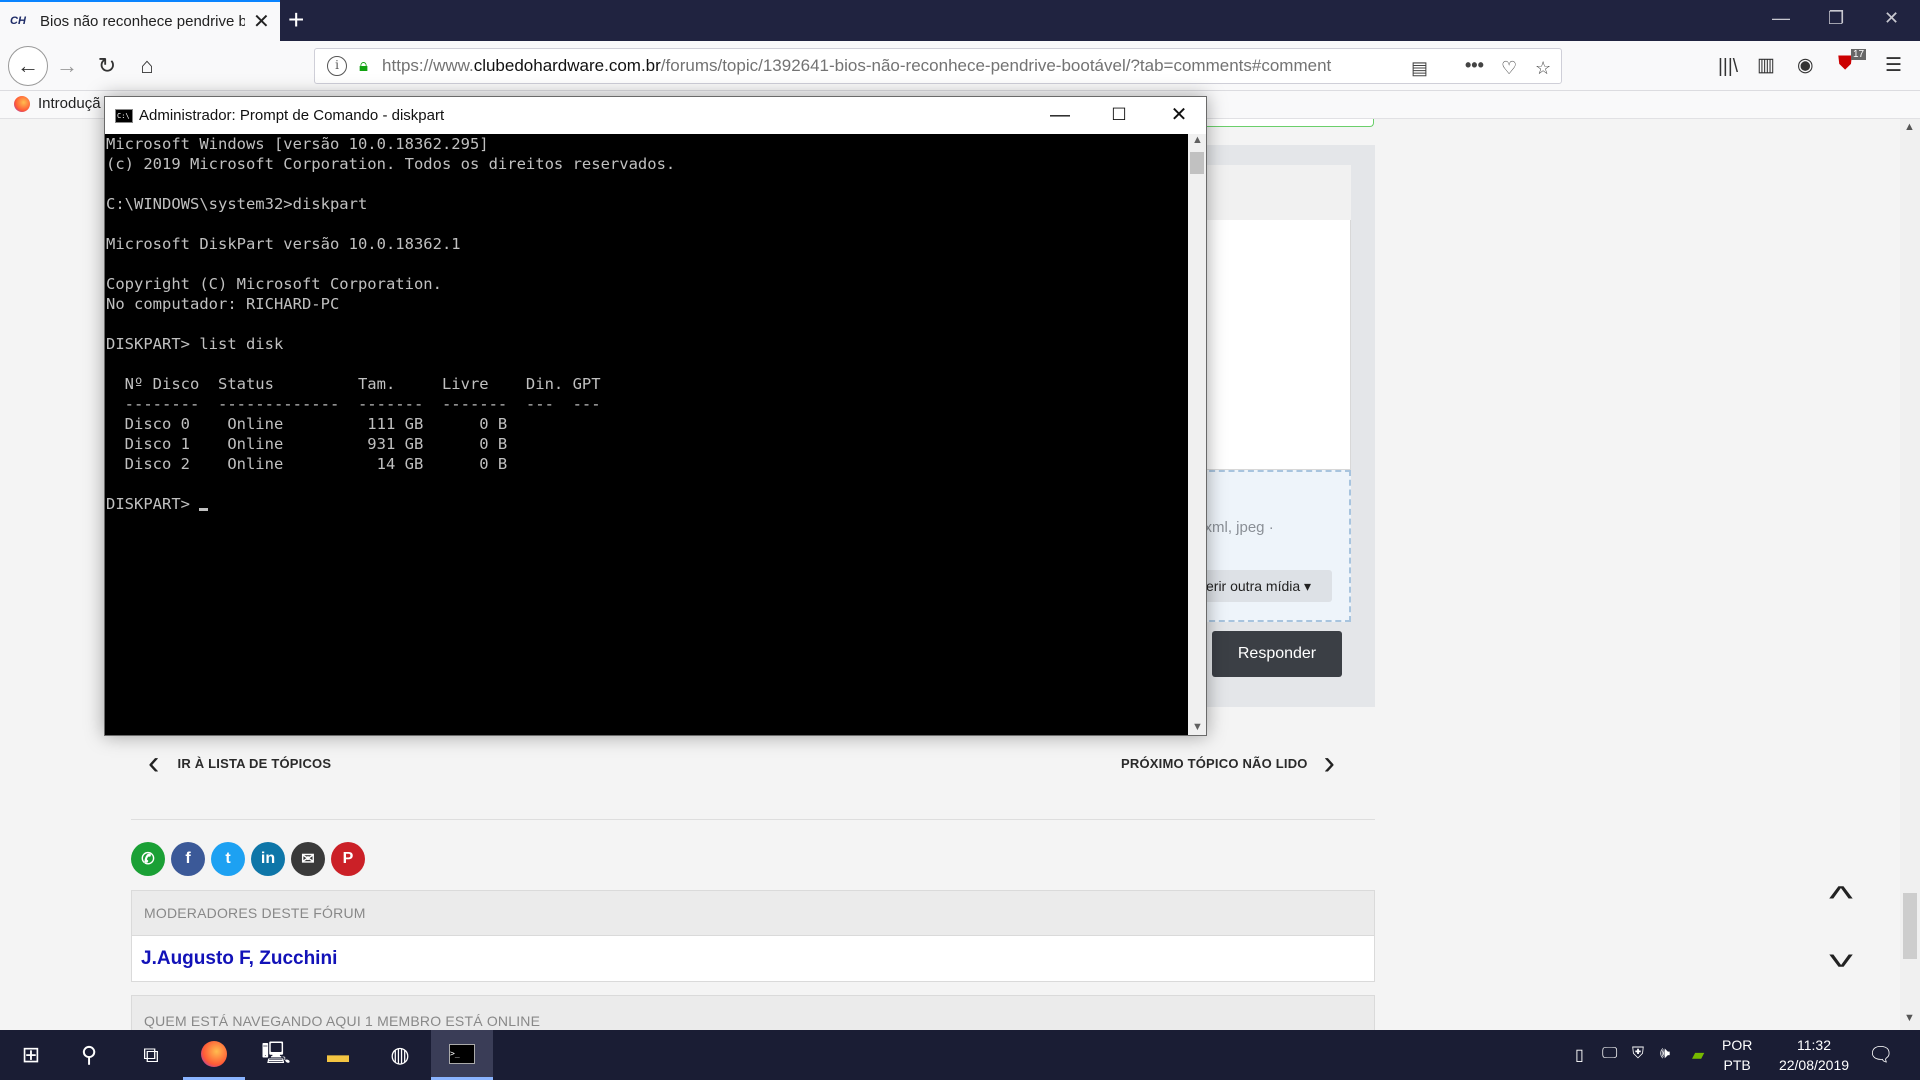  I want to click on bookmark-item: Introduçã, so click(57, 103).